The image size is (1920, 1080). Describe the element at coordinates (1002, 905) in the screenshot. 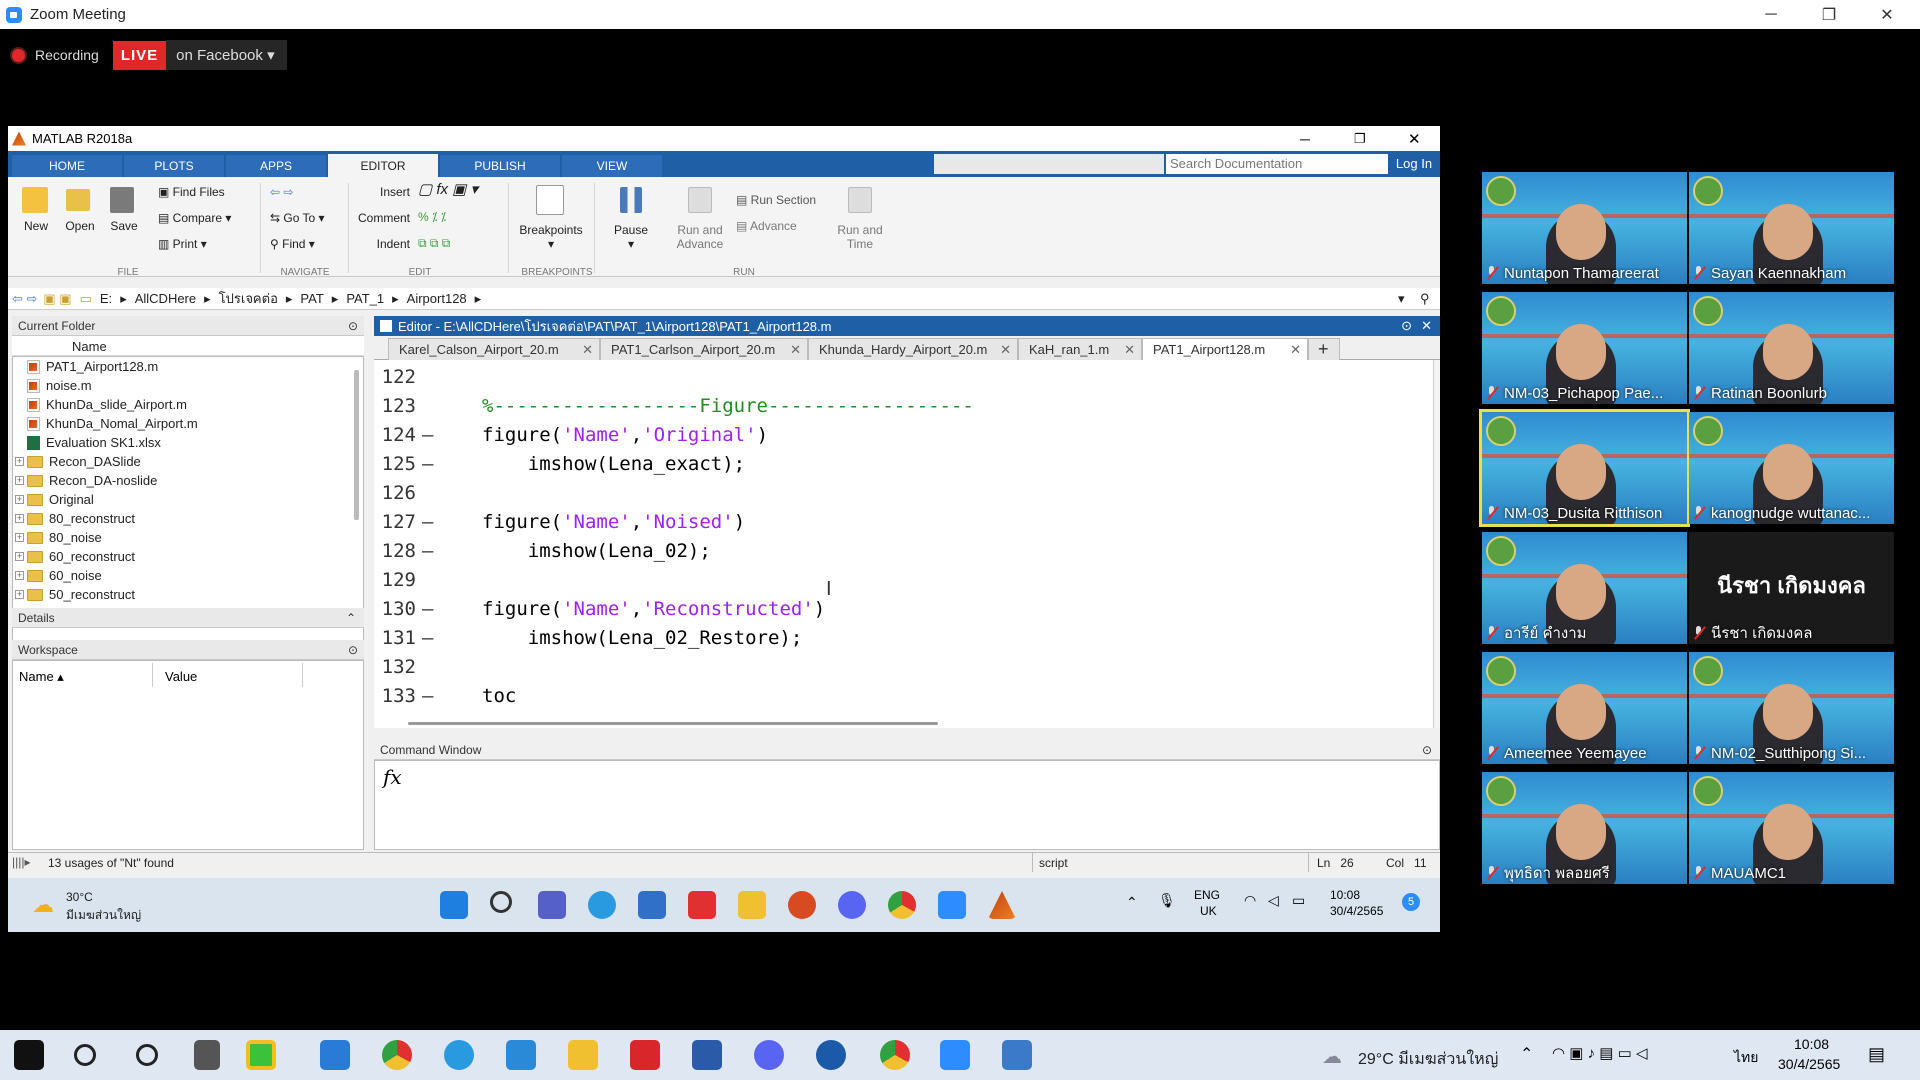

I see `matlab-icon` at that location.